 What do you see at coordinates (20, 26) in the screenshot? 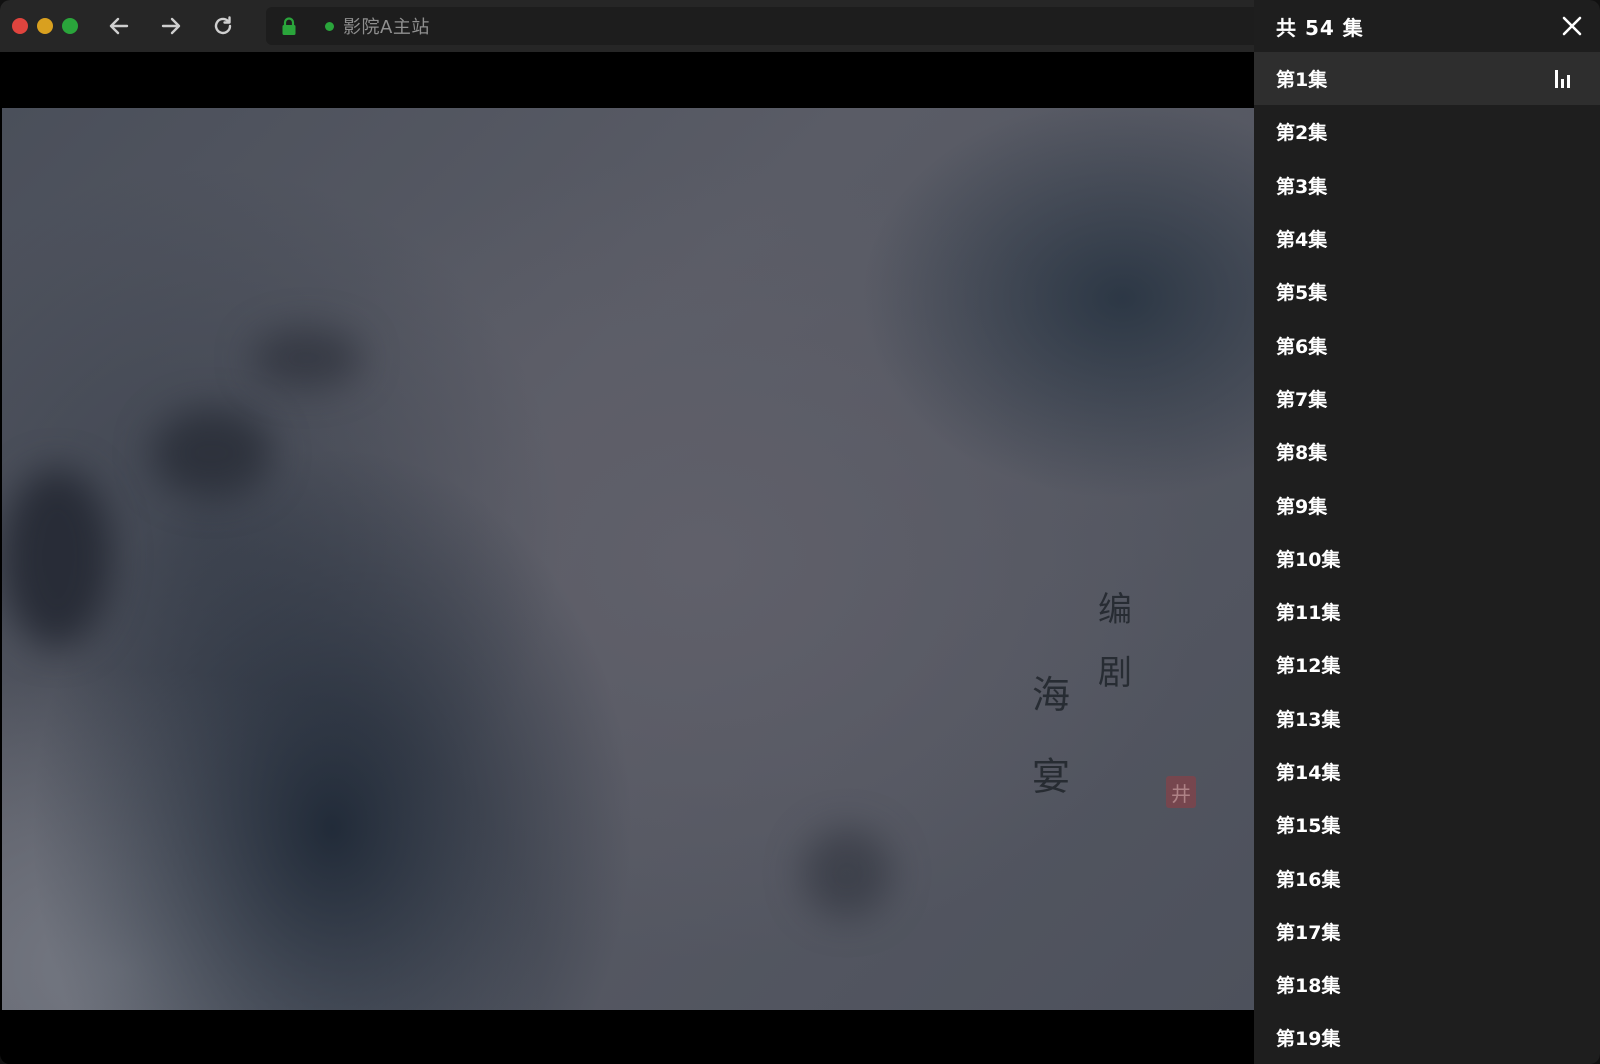
I see `close-window-button` at bounding box center [20, 26].